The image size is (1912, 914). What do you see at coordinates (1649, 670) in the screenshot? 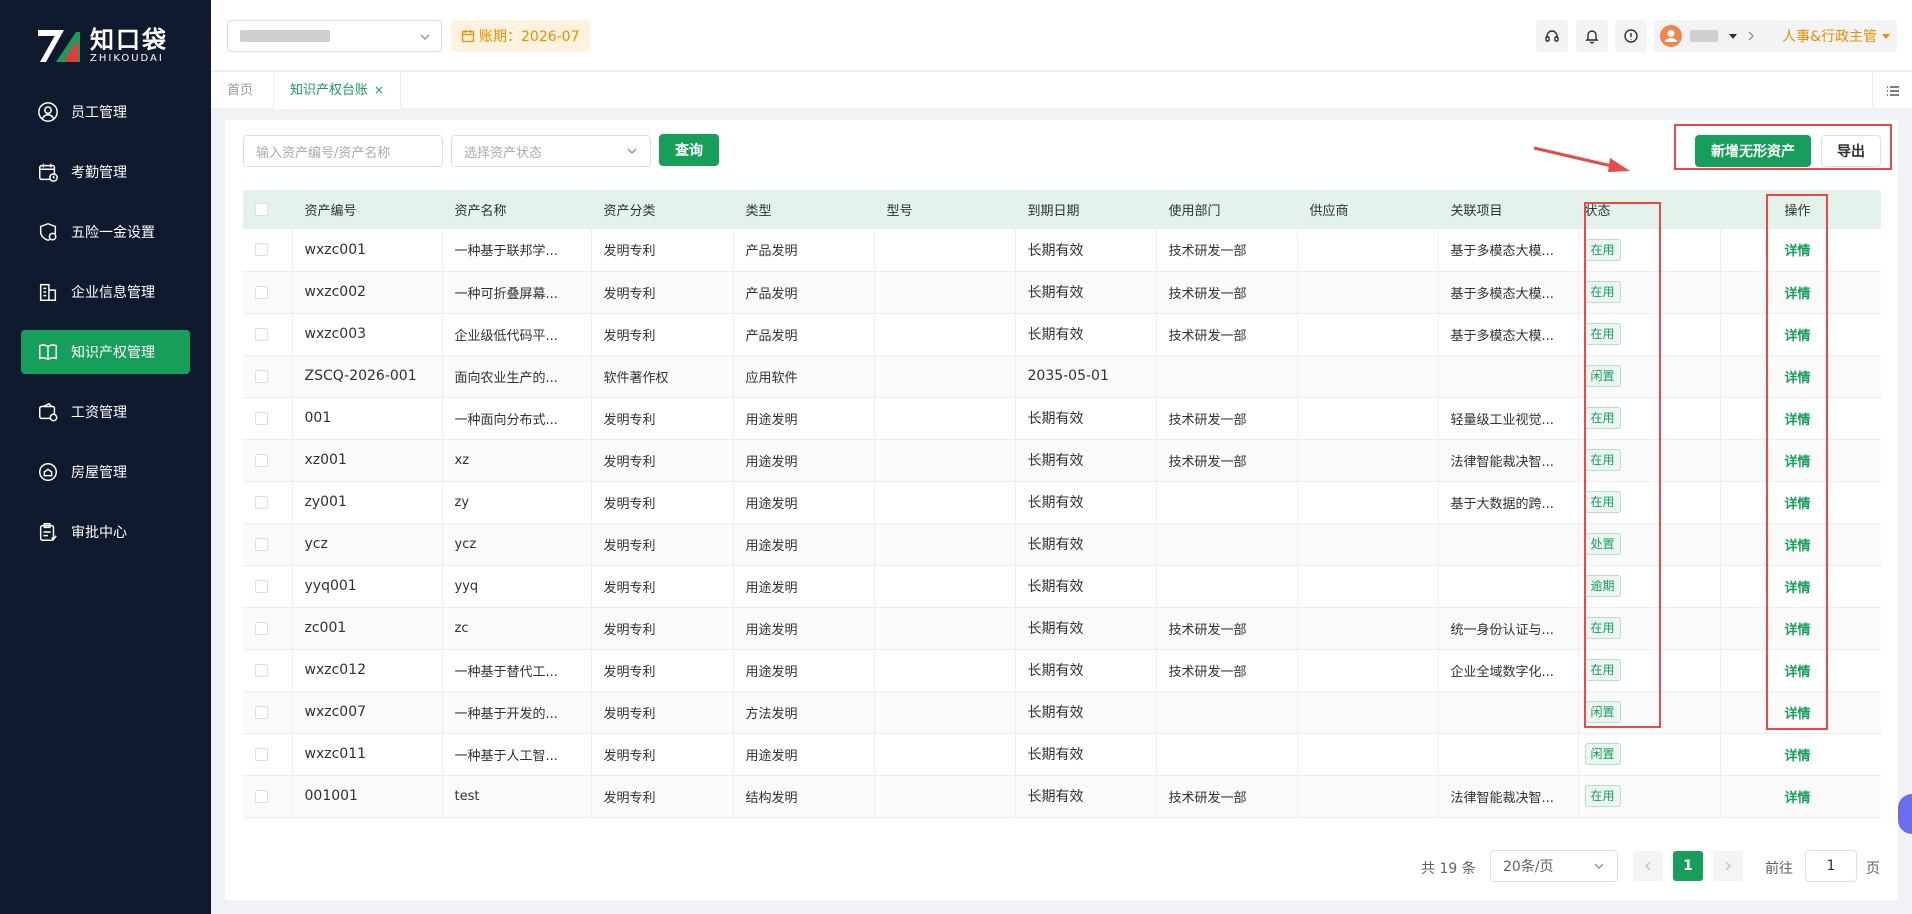
I see `status-cell: 在用` at bounding box center [1649, 670].